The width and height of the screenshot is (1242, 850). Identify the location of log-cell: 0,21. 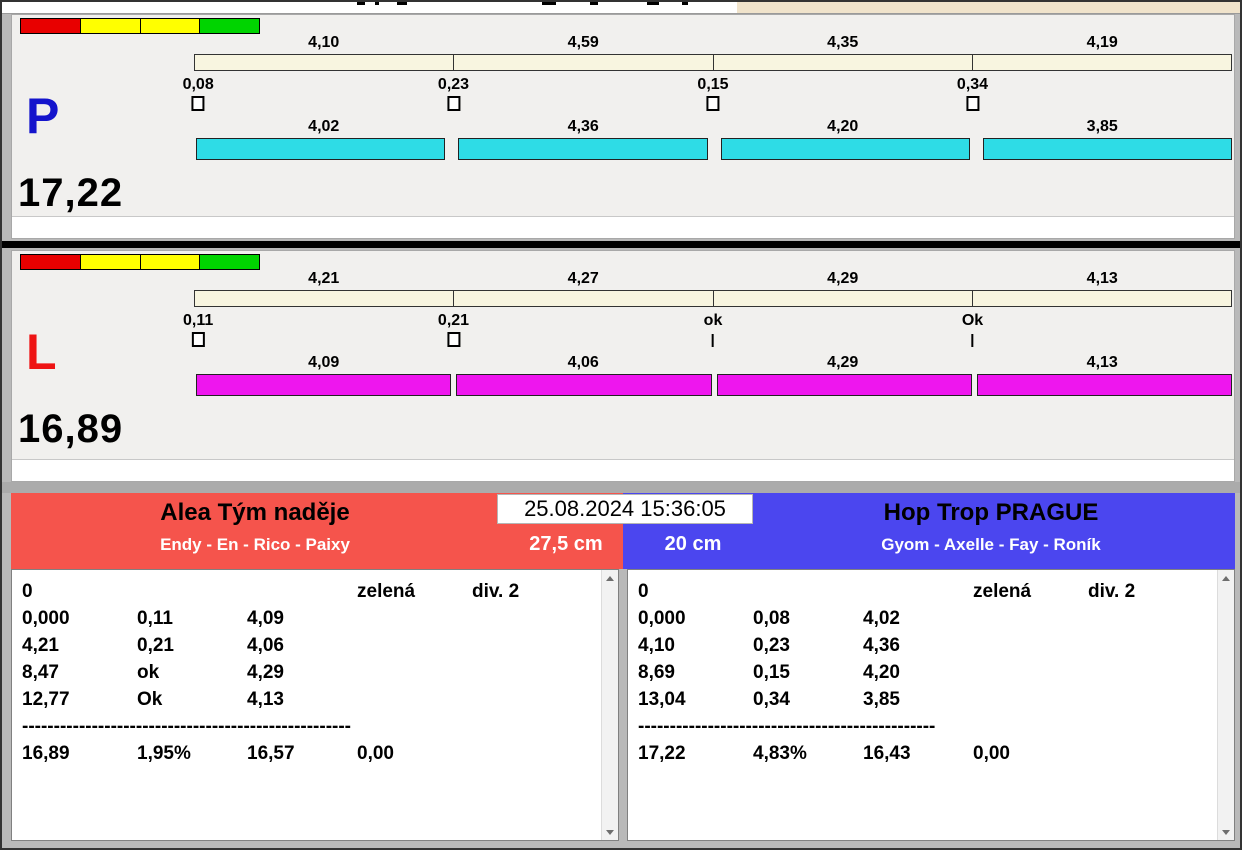
(155, 645).